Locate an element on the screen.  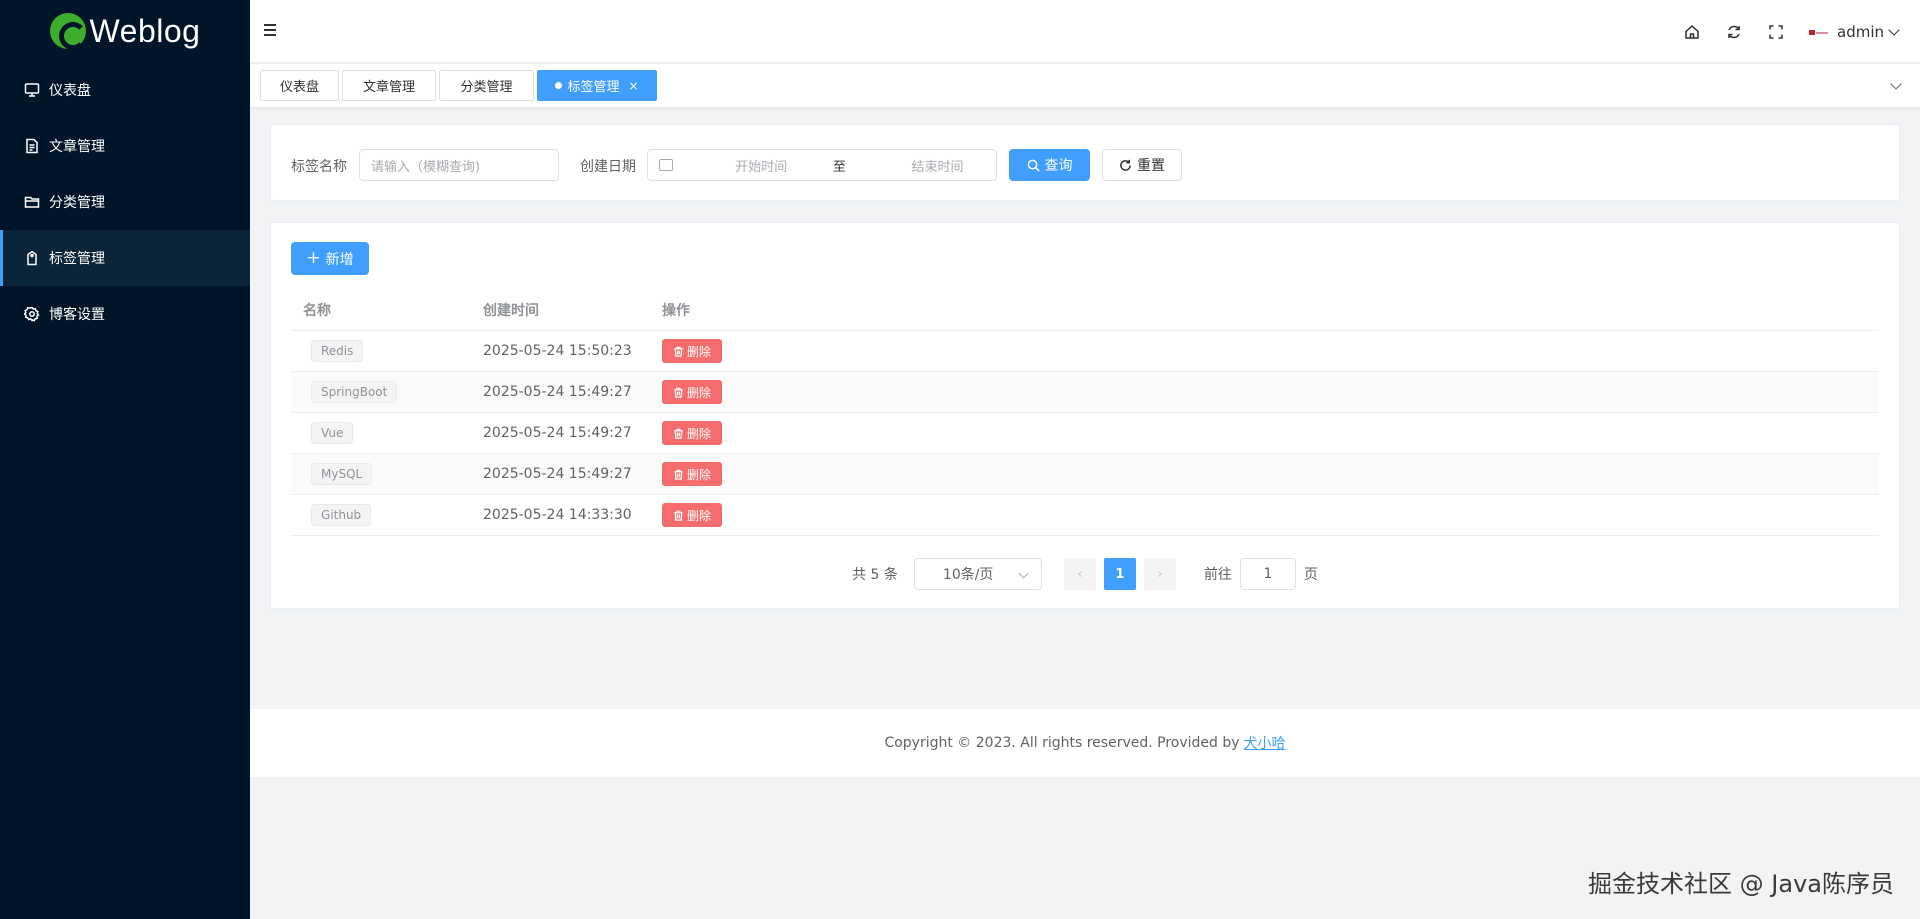
tab-label: 分类管理 is located at coordinates (486, 87).